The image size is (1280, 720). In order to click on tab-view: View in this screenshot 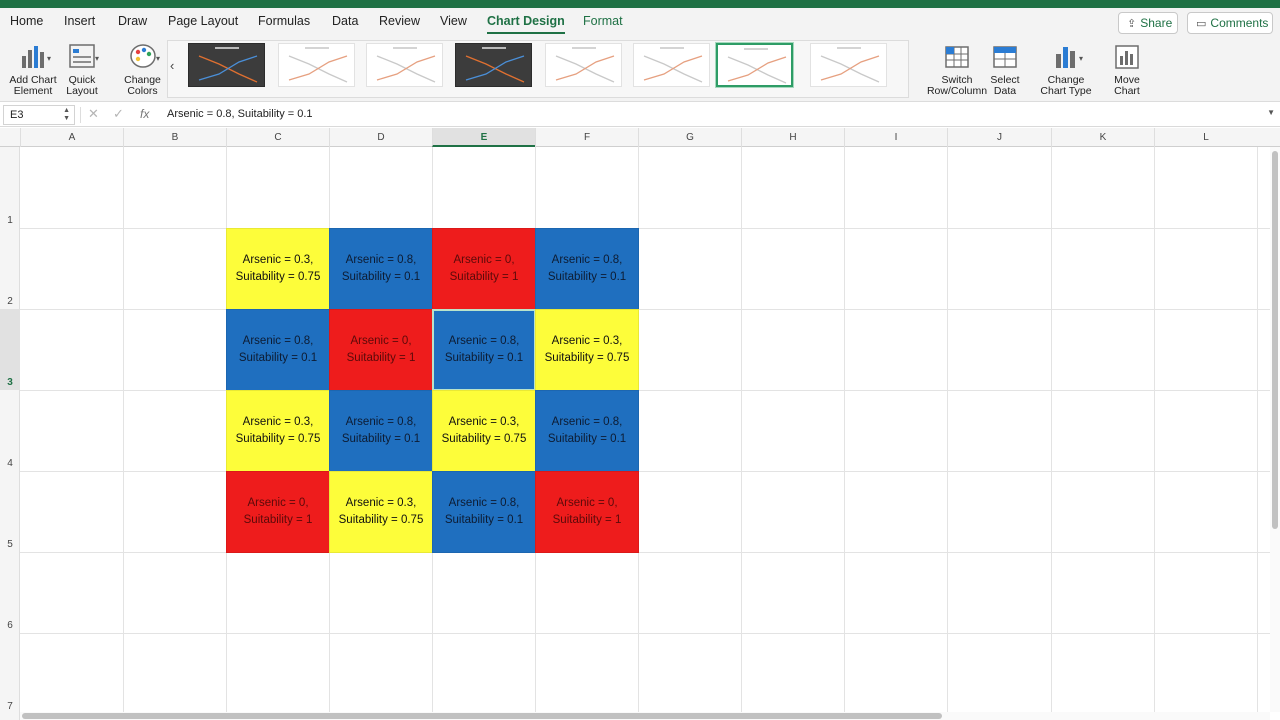, I will do `click(453, 21)`.